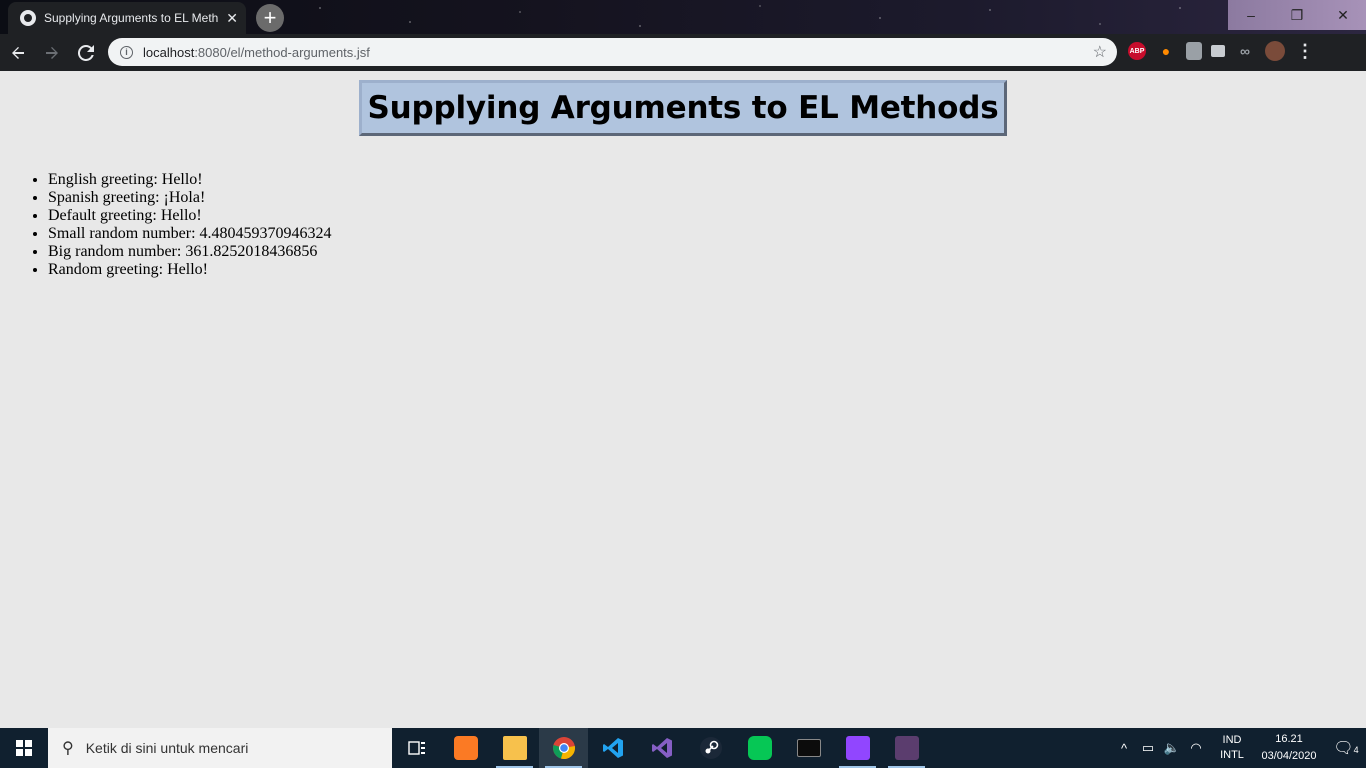 The image size is (1366, 768). Describe the element at coordinates (190, 180) in the screenshot. I see `list-item: English greeting: Hello!` at that location.